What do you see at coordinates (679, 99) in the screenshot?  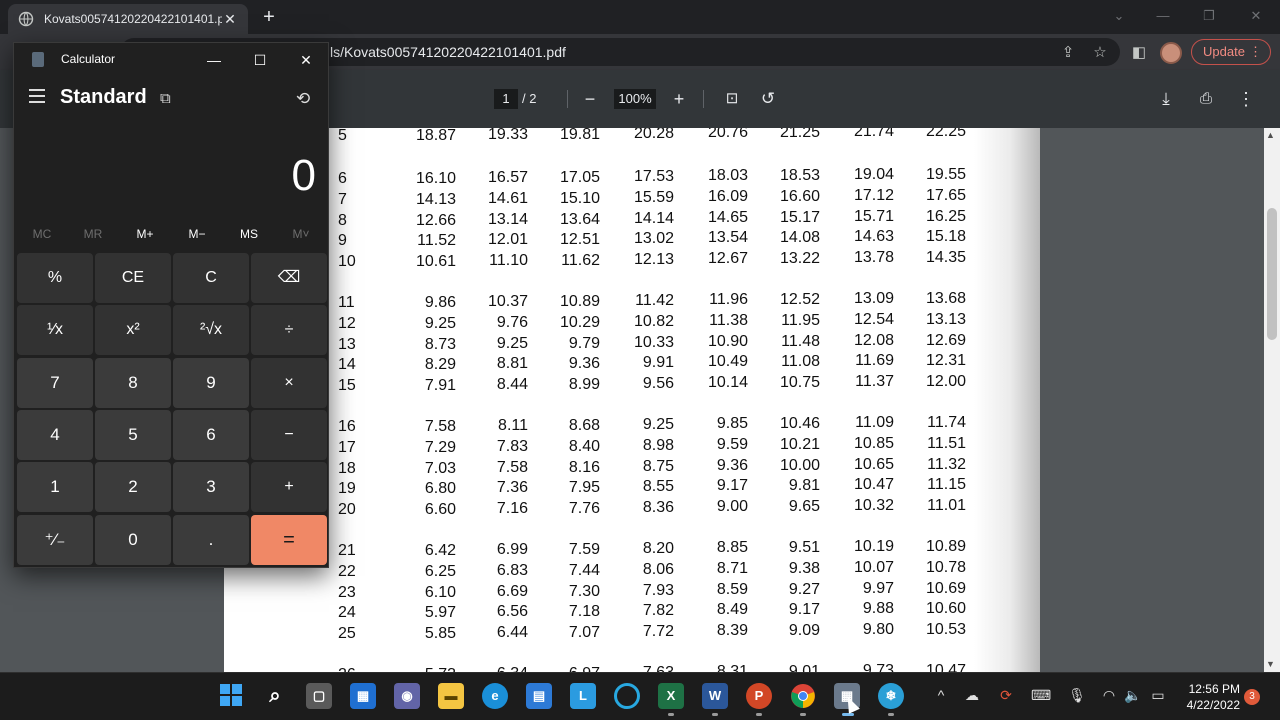 I see `zoom-in-icon: +` at bounding box center [679, 99].